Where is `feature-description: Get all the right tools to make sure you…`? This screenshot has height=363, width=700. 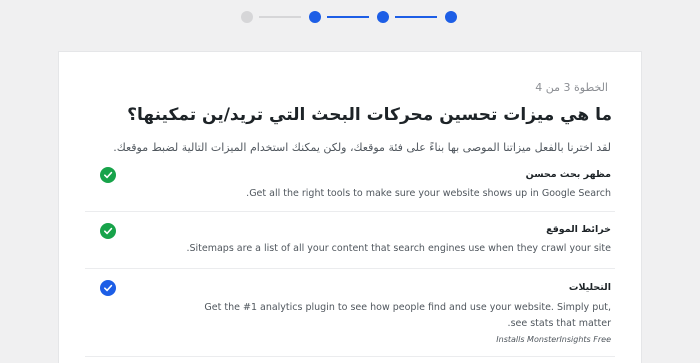
feature-description: Get all the right tools to make sure you… is located at coordinates (428, 193).